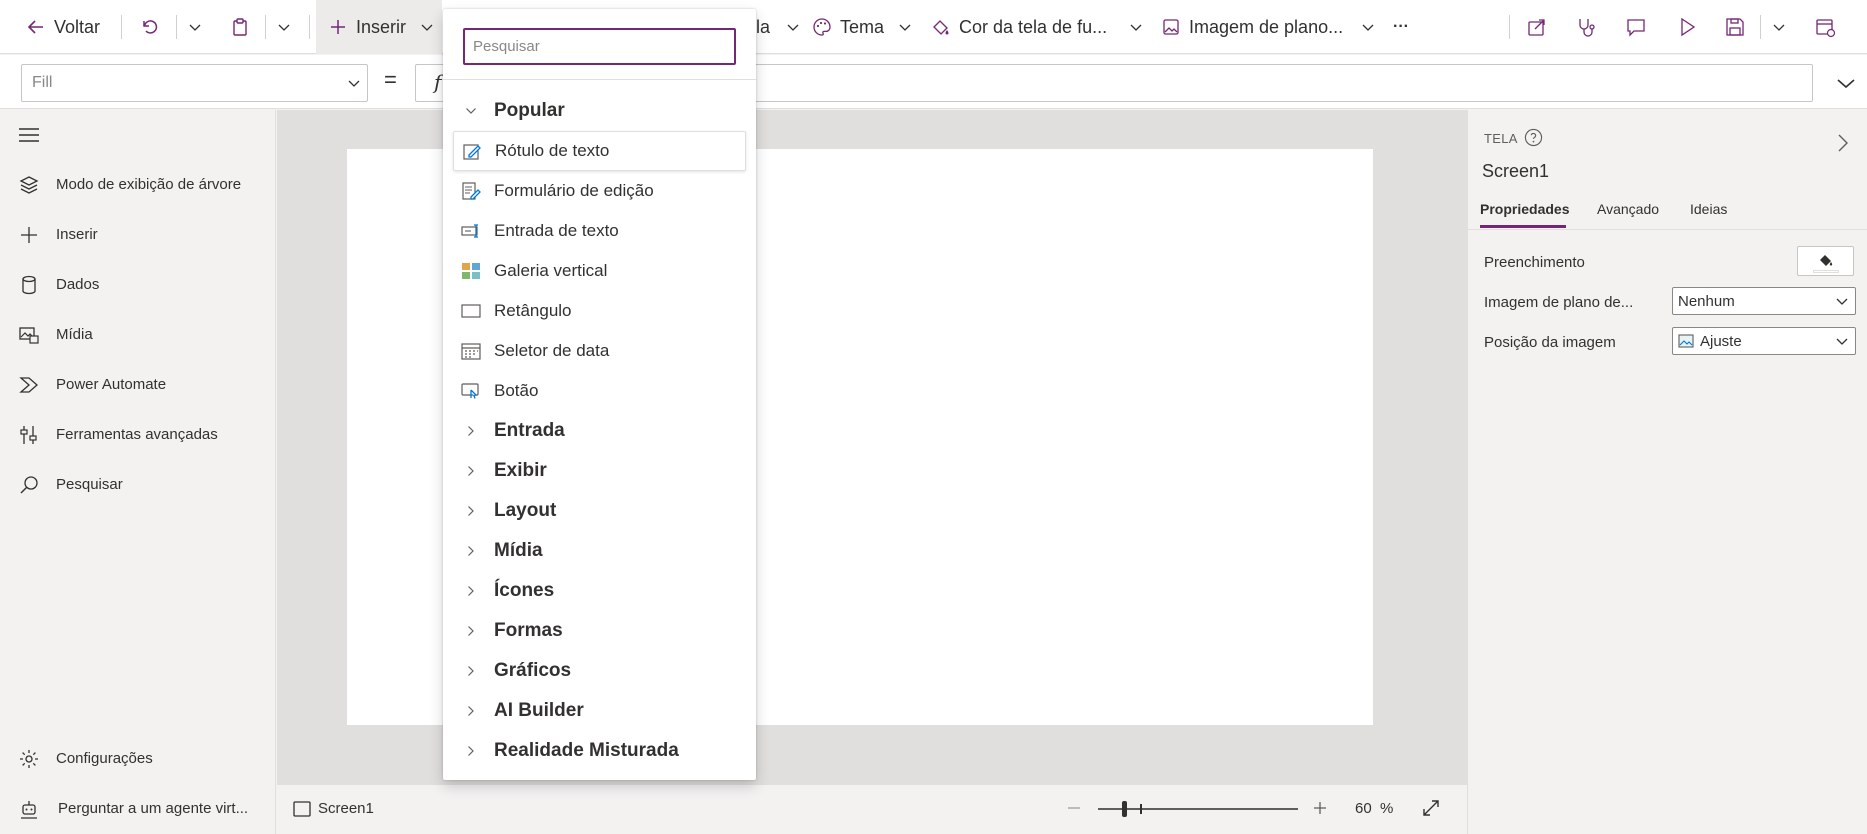  What do you see at coordinates (29, 759) in the screenshot?
I see `gear-icon` at bounding box center [29, 759].